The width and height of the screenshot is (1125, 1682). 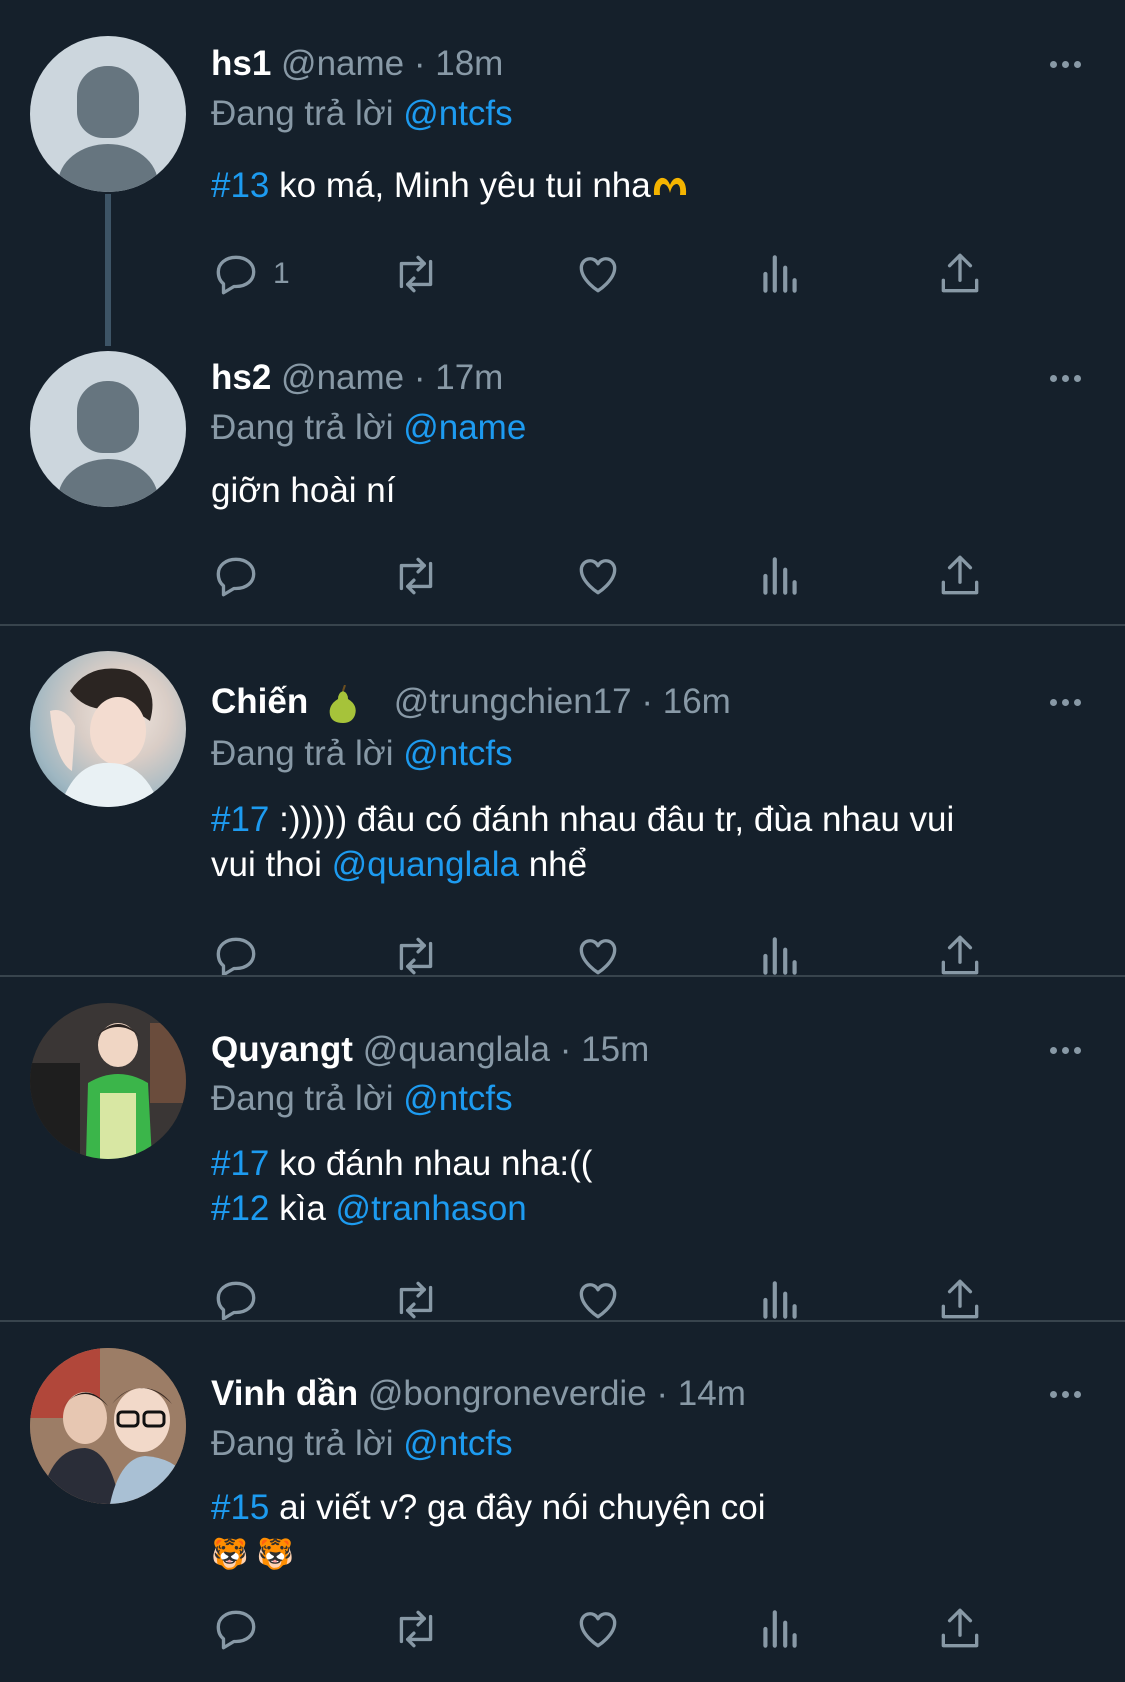 What do you see at coordinates (240, 1208) in the screenshot?
I see `hashtag: #12` at bounding box center [240, 1208].